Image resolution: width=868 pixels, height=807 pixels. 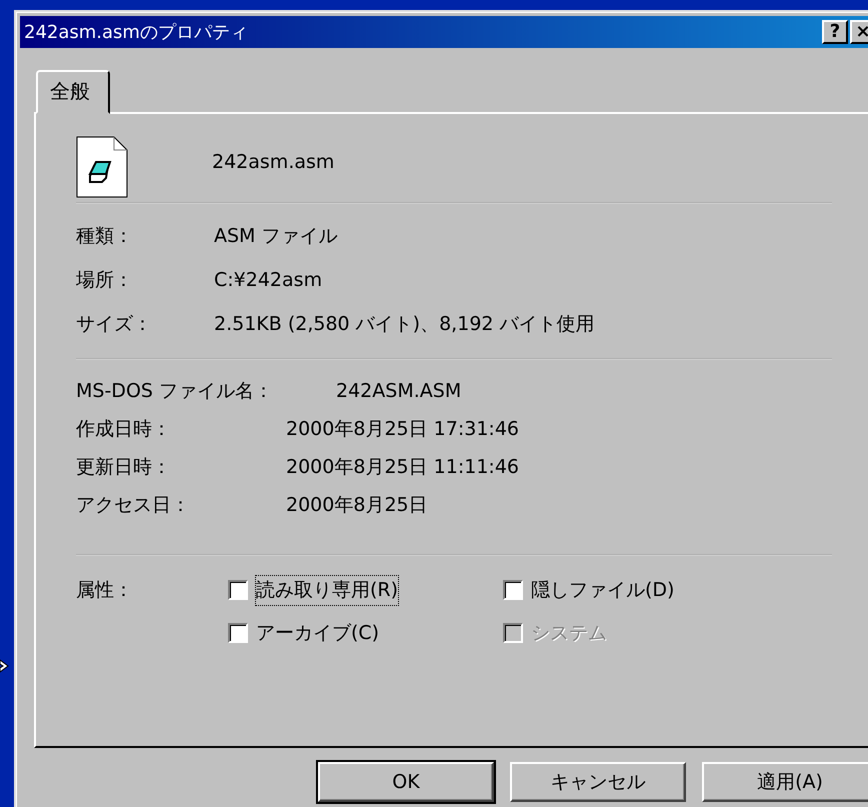 I want to click on checkbox-label: アーカイブ(C), so click(x=318, y=632).